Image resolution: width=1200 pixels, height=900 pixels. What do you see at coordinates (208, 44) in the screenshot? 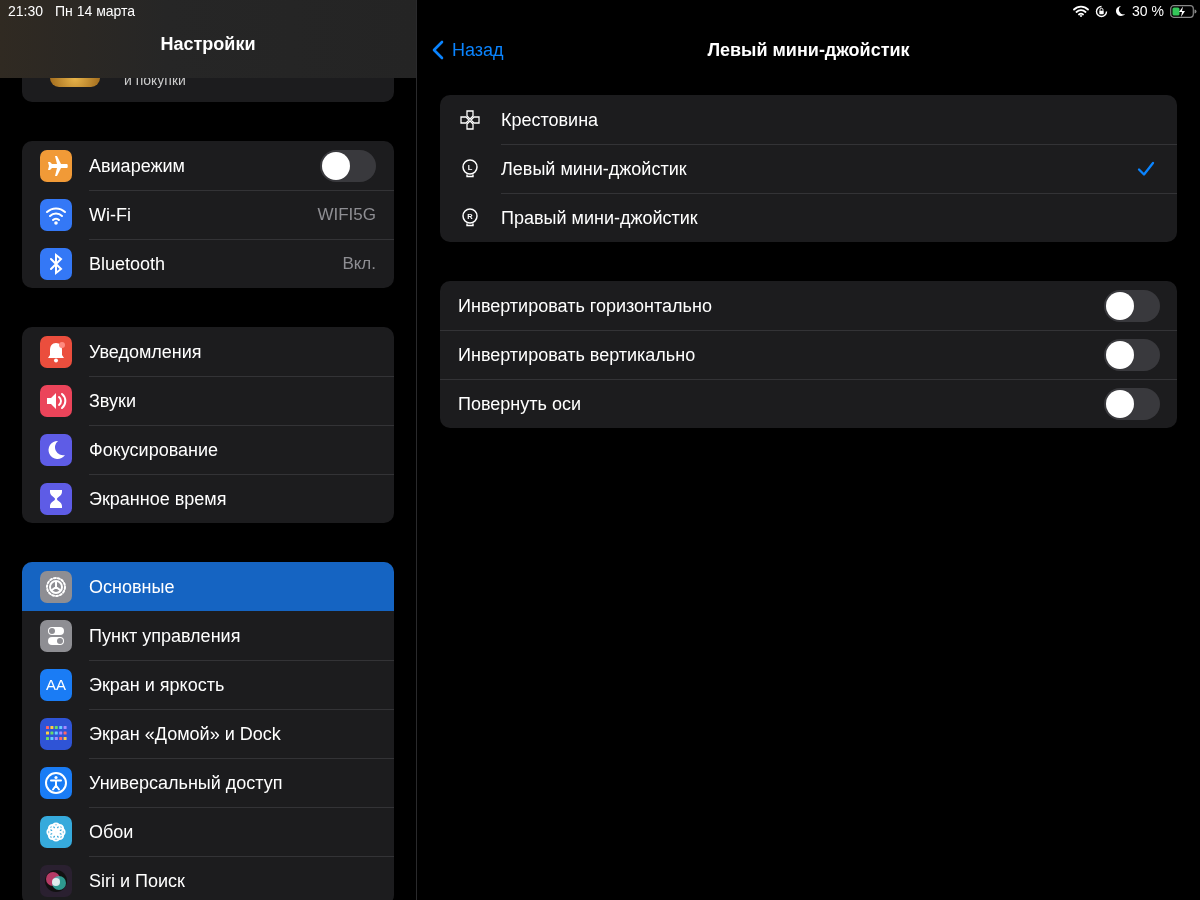
I see `sidebar-title: Настройки` at bounding box center [208, 44].